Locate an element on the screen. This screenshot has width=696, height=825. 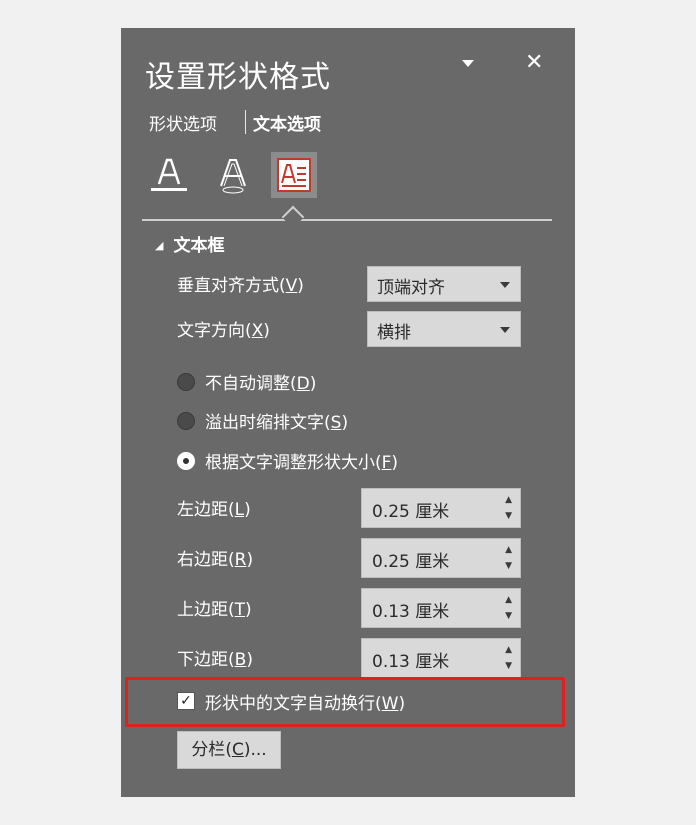
top-margin-label: 上边距(T) is located at coordinates (214, 610).